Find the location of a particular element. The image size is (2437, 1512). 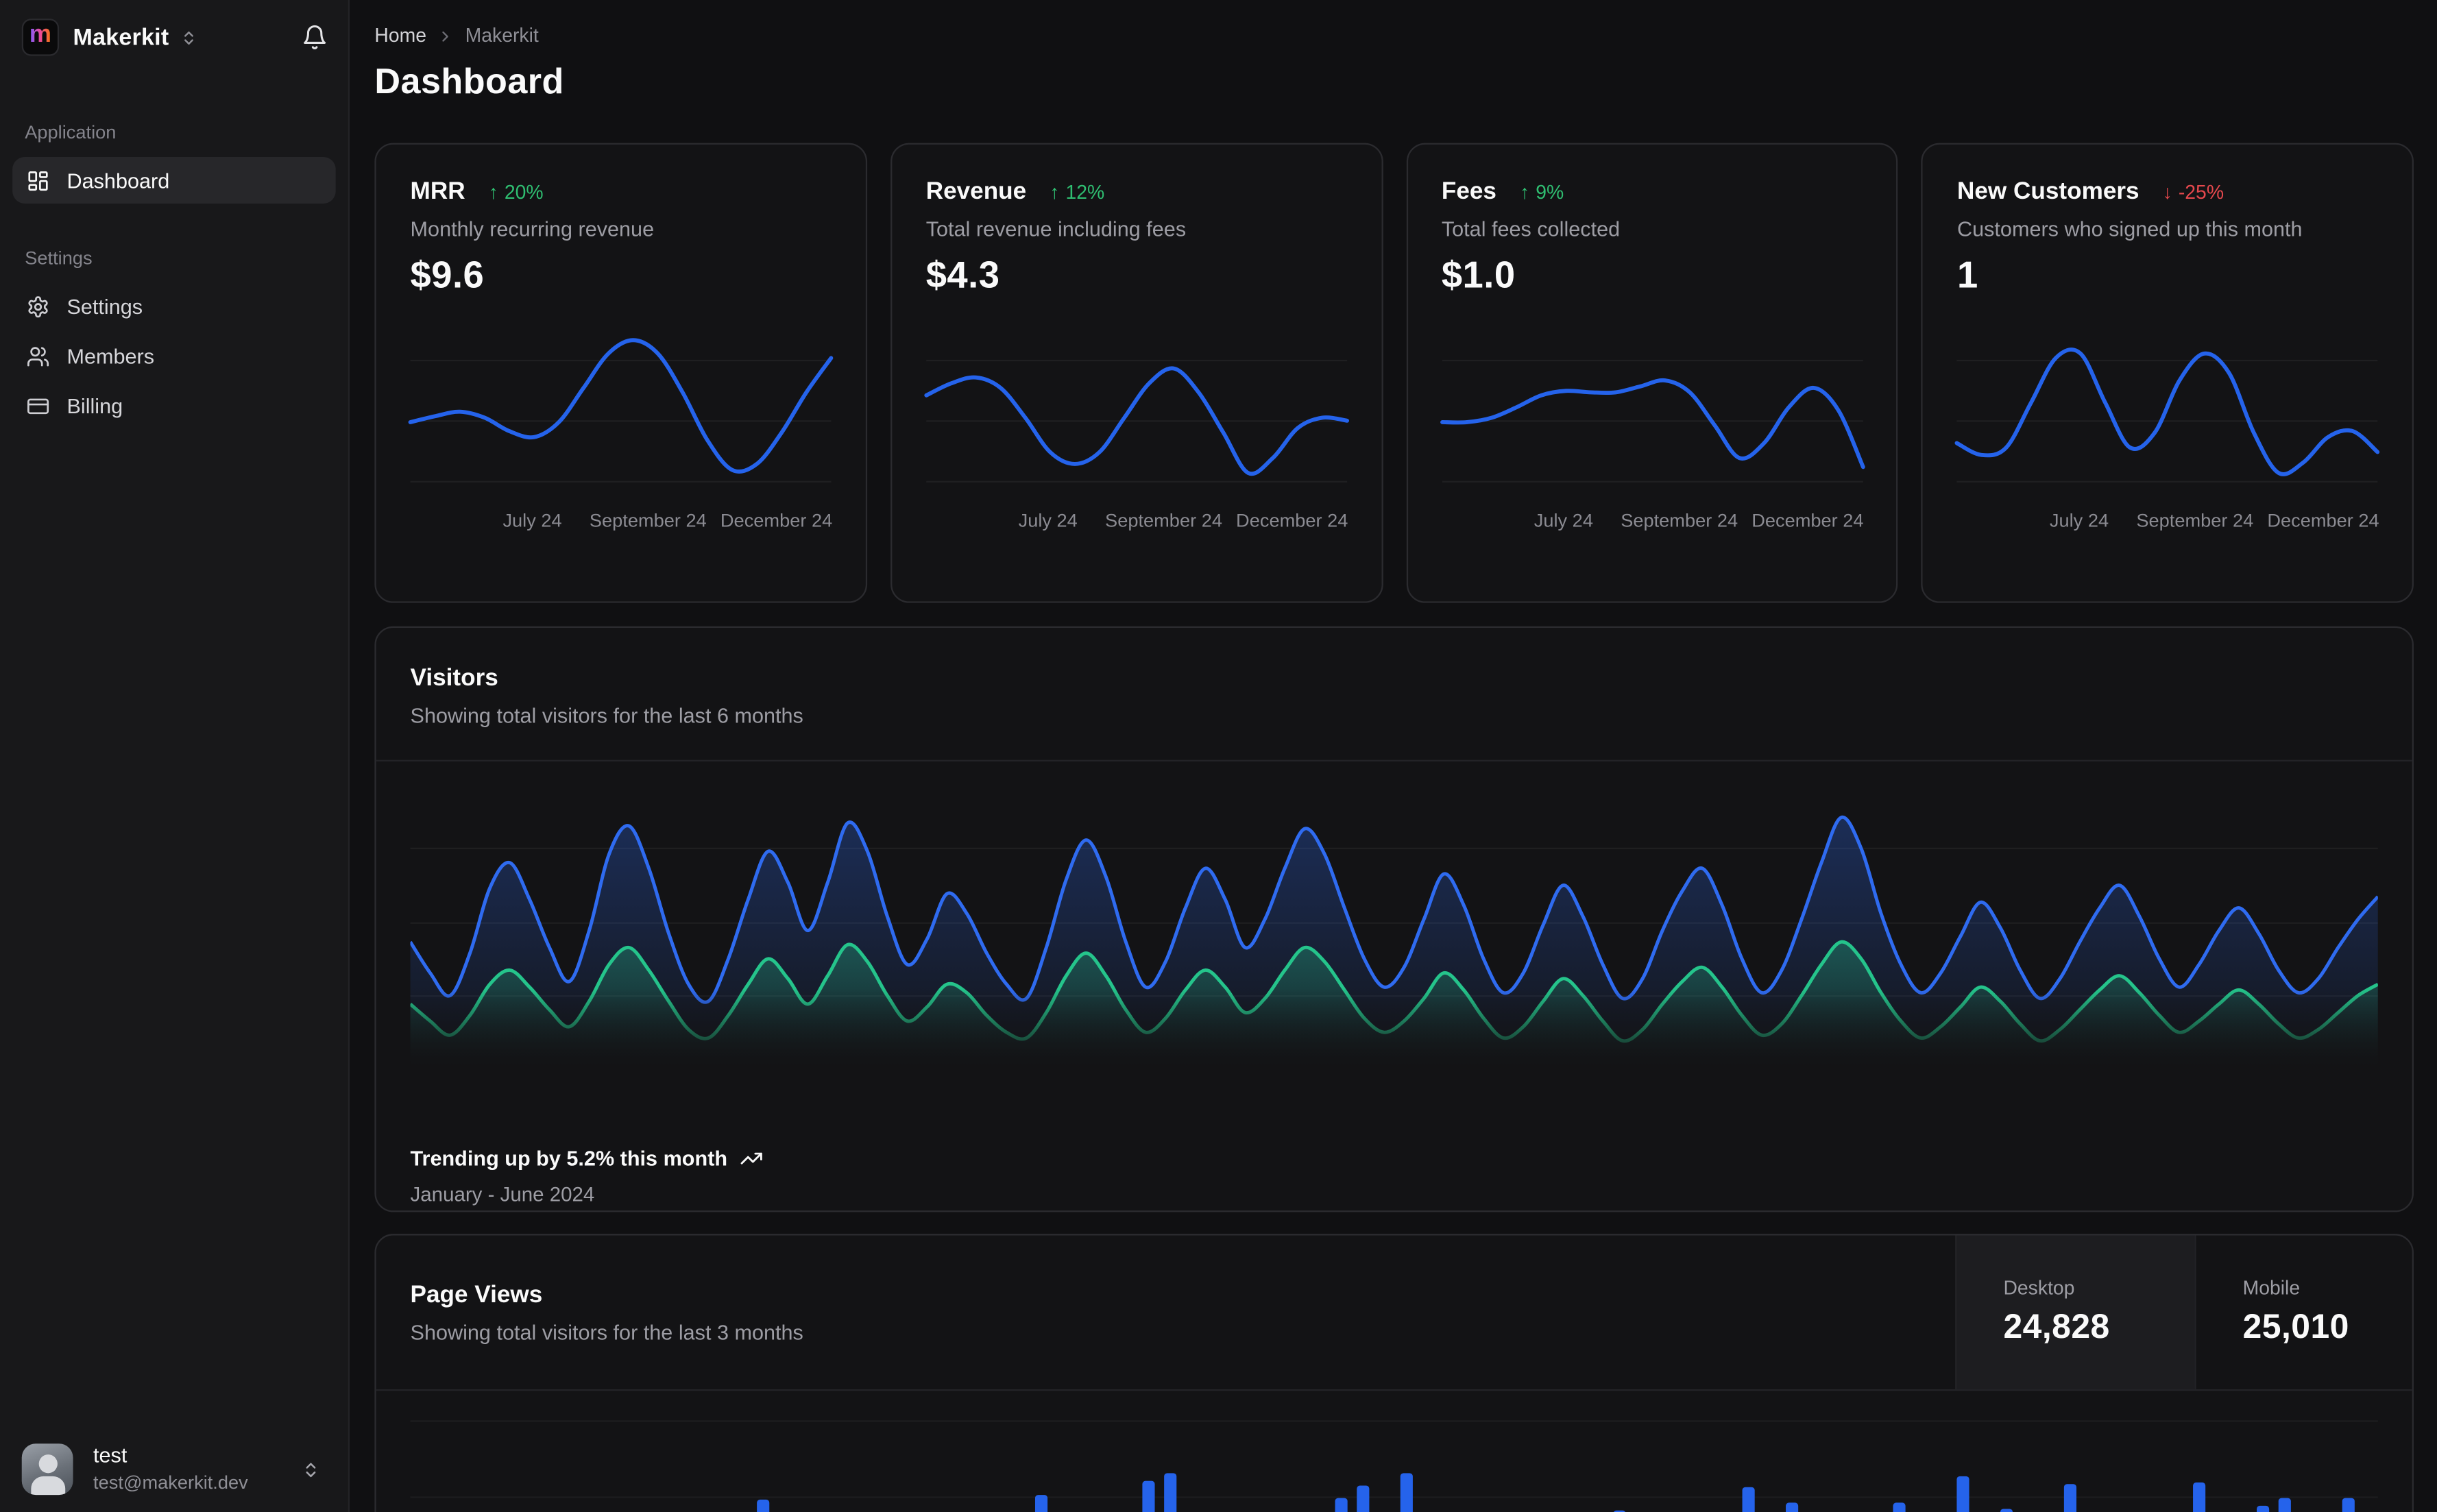

toggle-value: 24,828 is located at coordinates (2056, 1326).